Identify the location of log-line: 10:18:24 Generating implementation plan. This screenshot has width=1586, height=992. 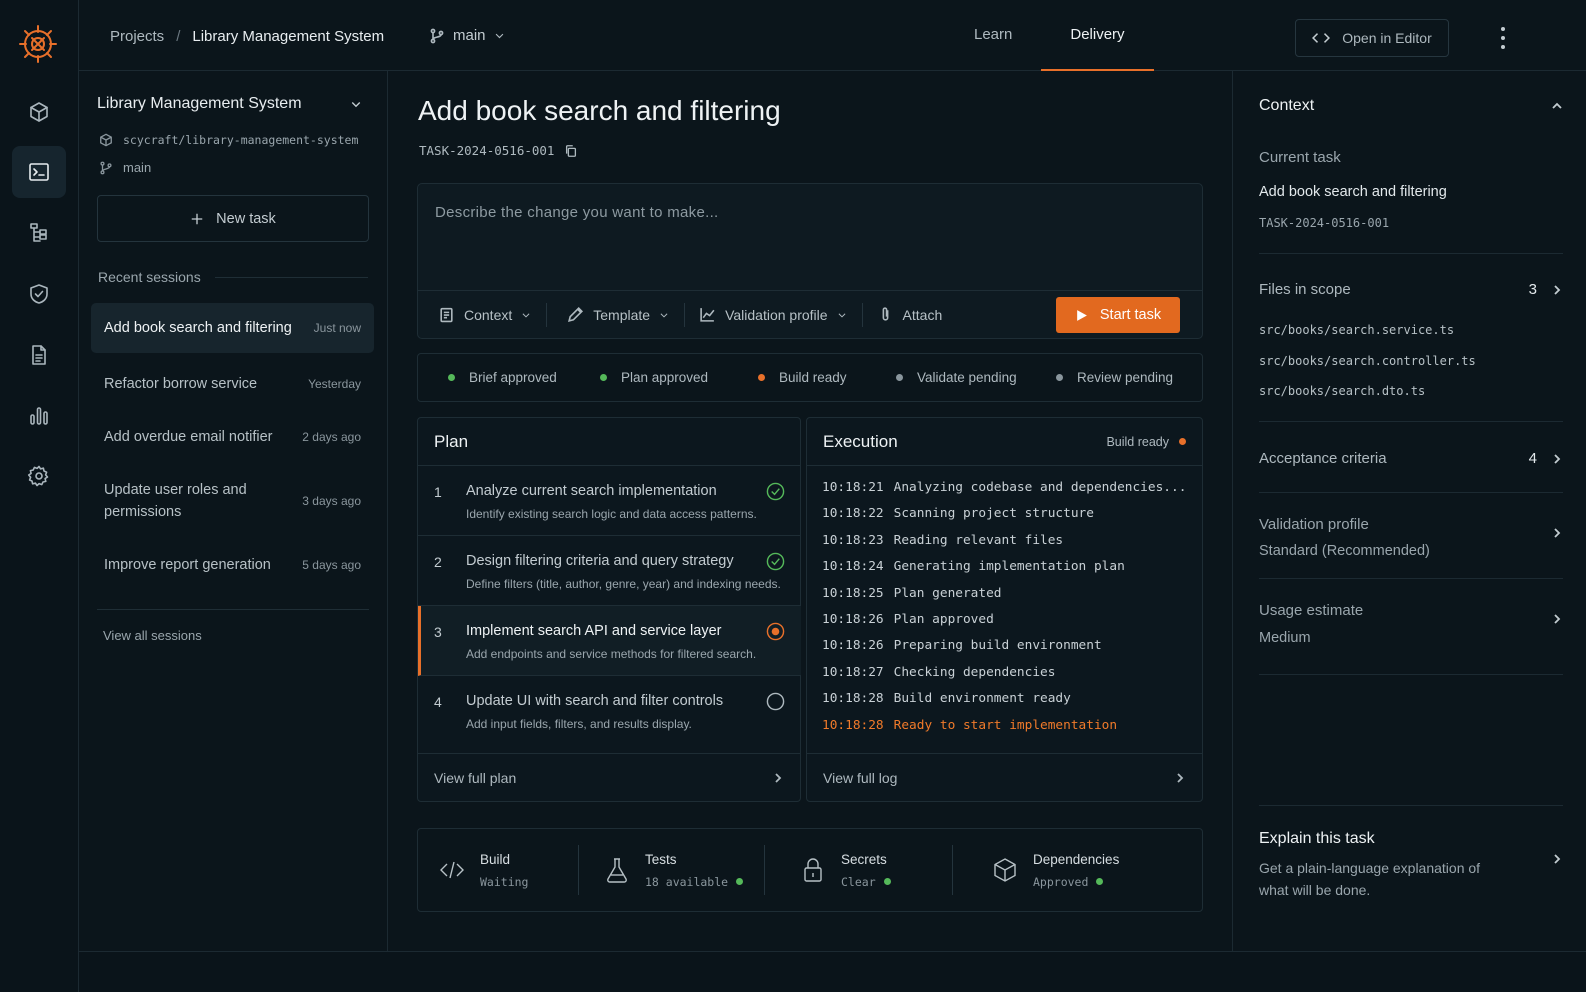
(1004, 572).